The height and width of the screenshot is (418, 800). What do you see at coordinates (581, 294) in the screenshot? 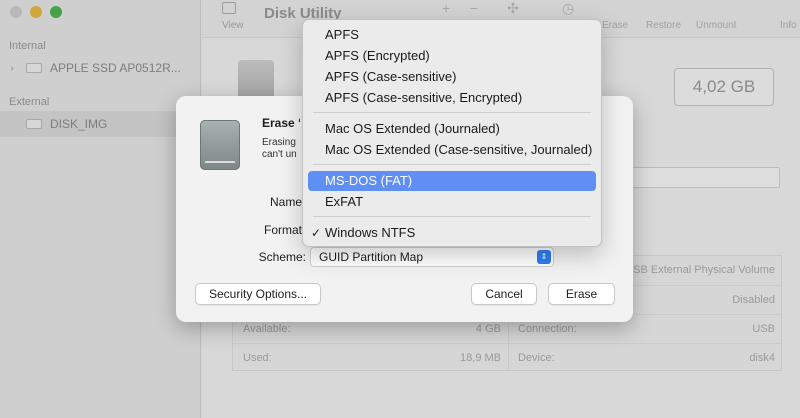
I see `erase-button: Erase` at bounding box center [581, 294].